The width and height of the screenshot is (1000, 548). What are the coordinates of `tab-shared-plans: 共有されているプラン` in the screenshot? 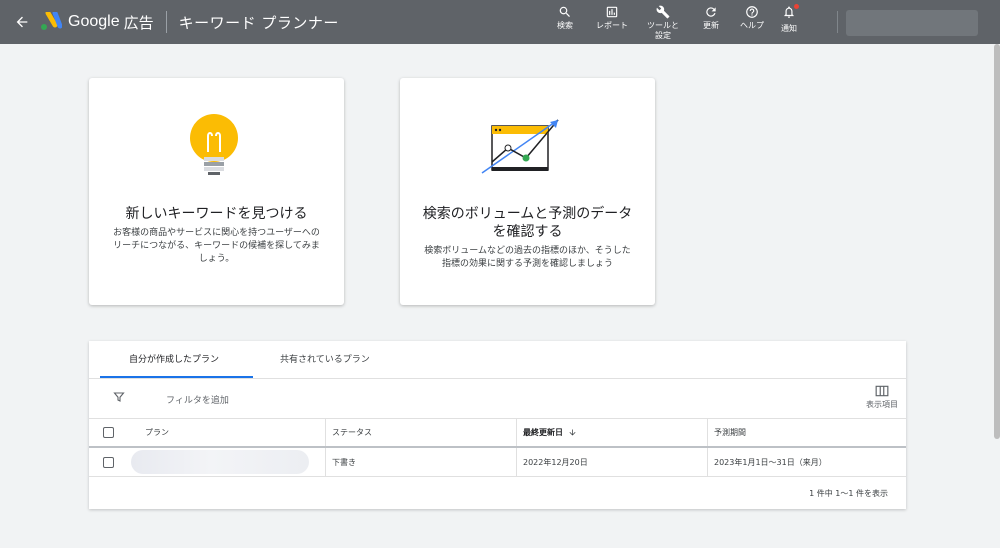 It's located at (325, 360).